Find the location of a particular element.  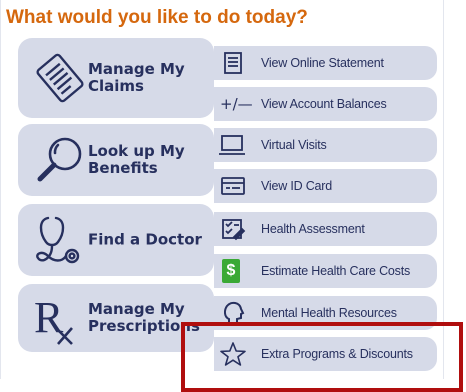

stethoscope-icon is located at coordinates (58, 240).